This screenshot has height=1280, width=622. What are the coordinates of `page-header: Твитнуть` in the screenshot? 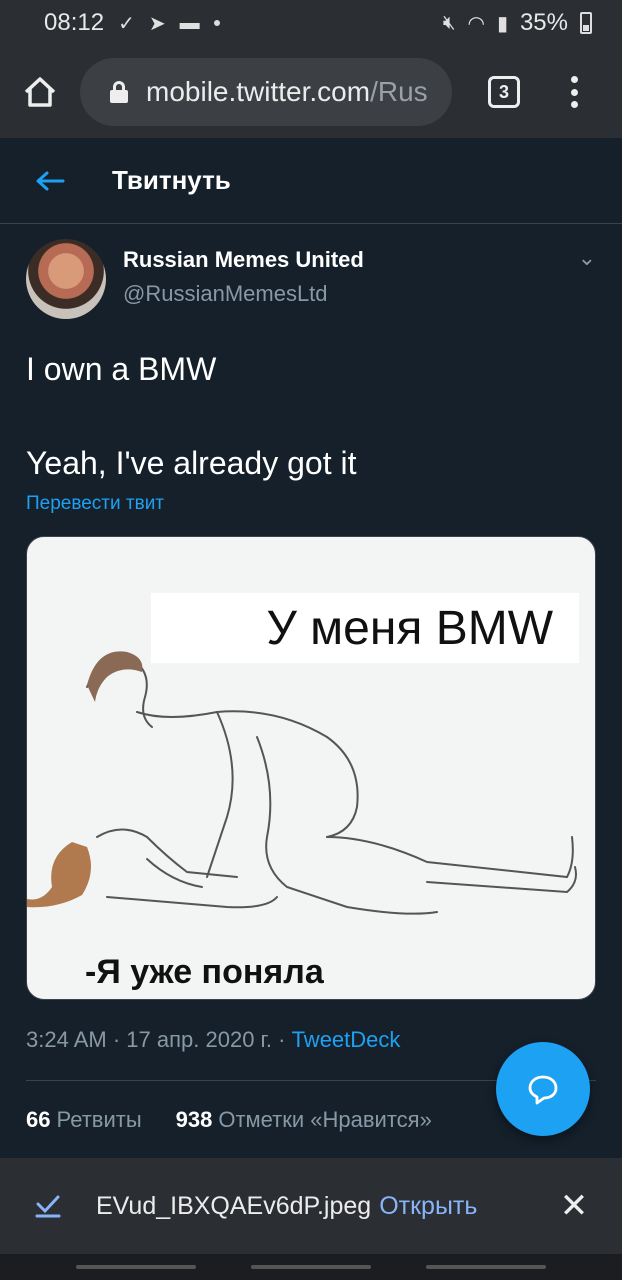 It's located at (311, 181).